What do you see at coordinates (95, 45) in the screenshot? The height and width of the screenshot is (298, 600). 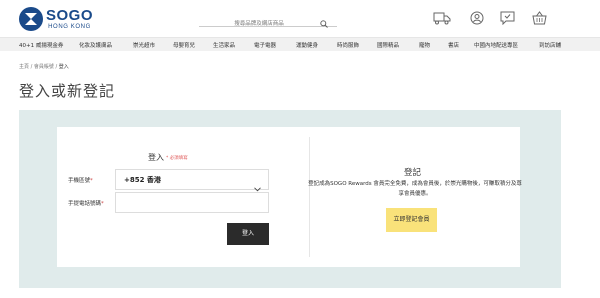 I see `nav-item-cosmetics: 化妝及護膚品` at bounding box center [95, 45].